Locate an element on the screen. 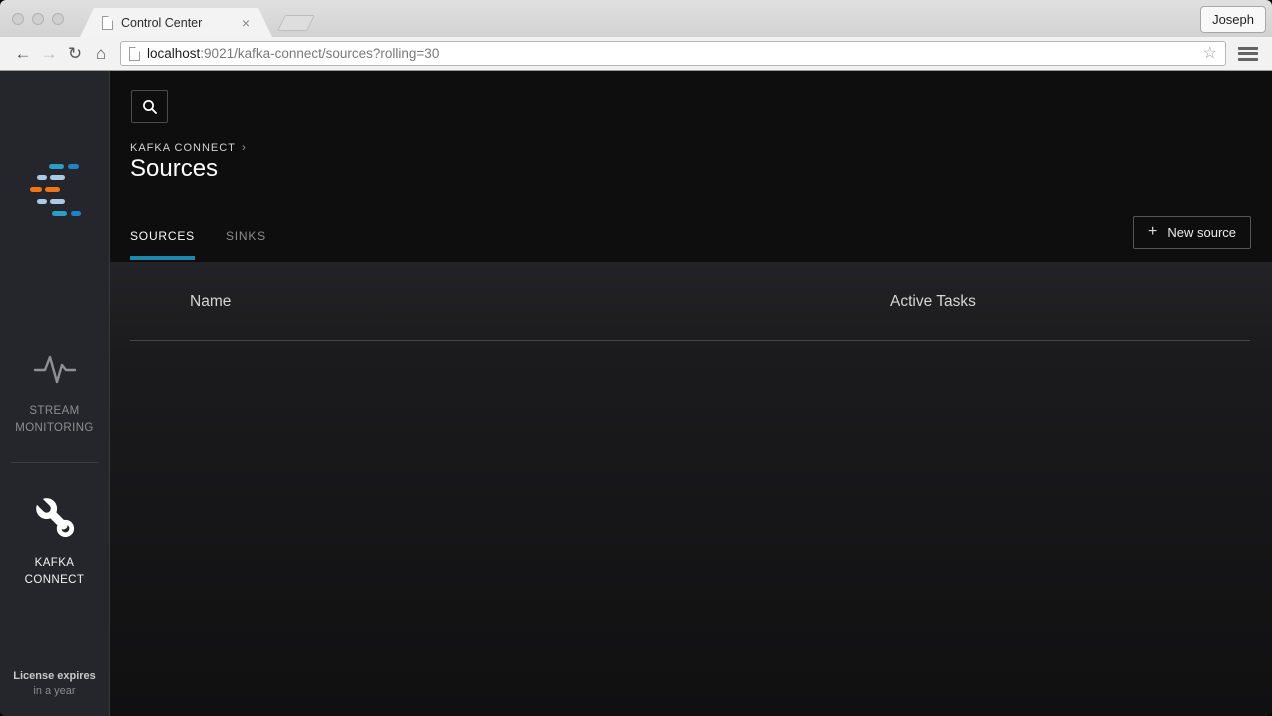 The width and height of the screenshot is (1272, 716). back-icon: ← is located at coordinates (23, 53).